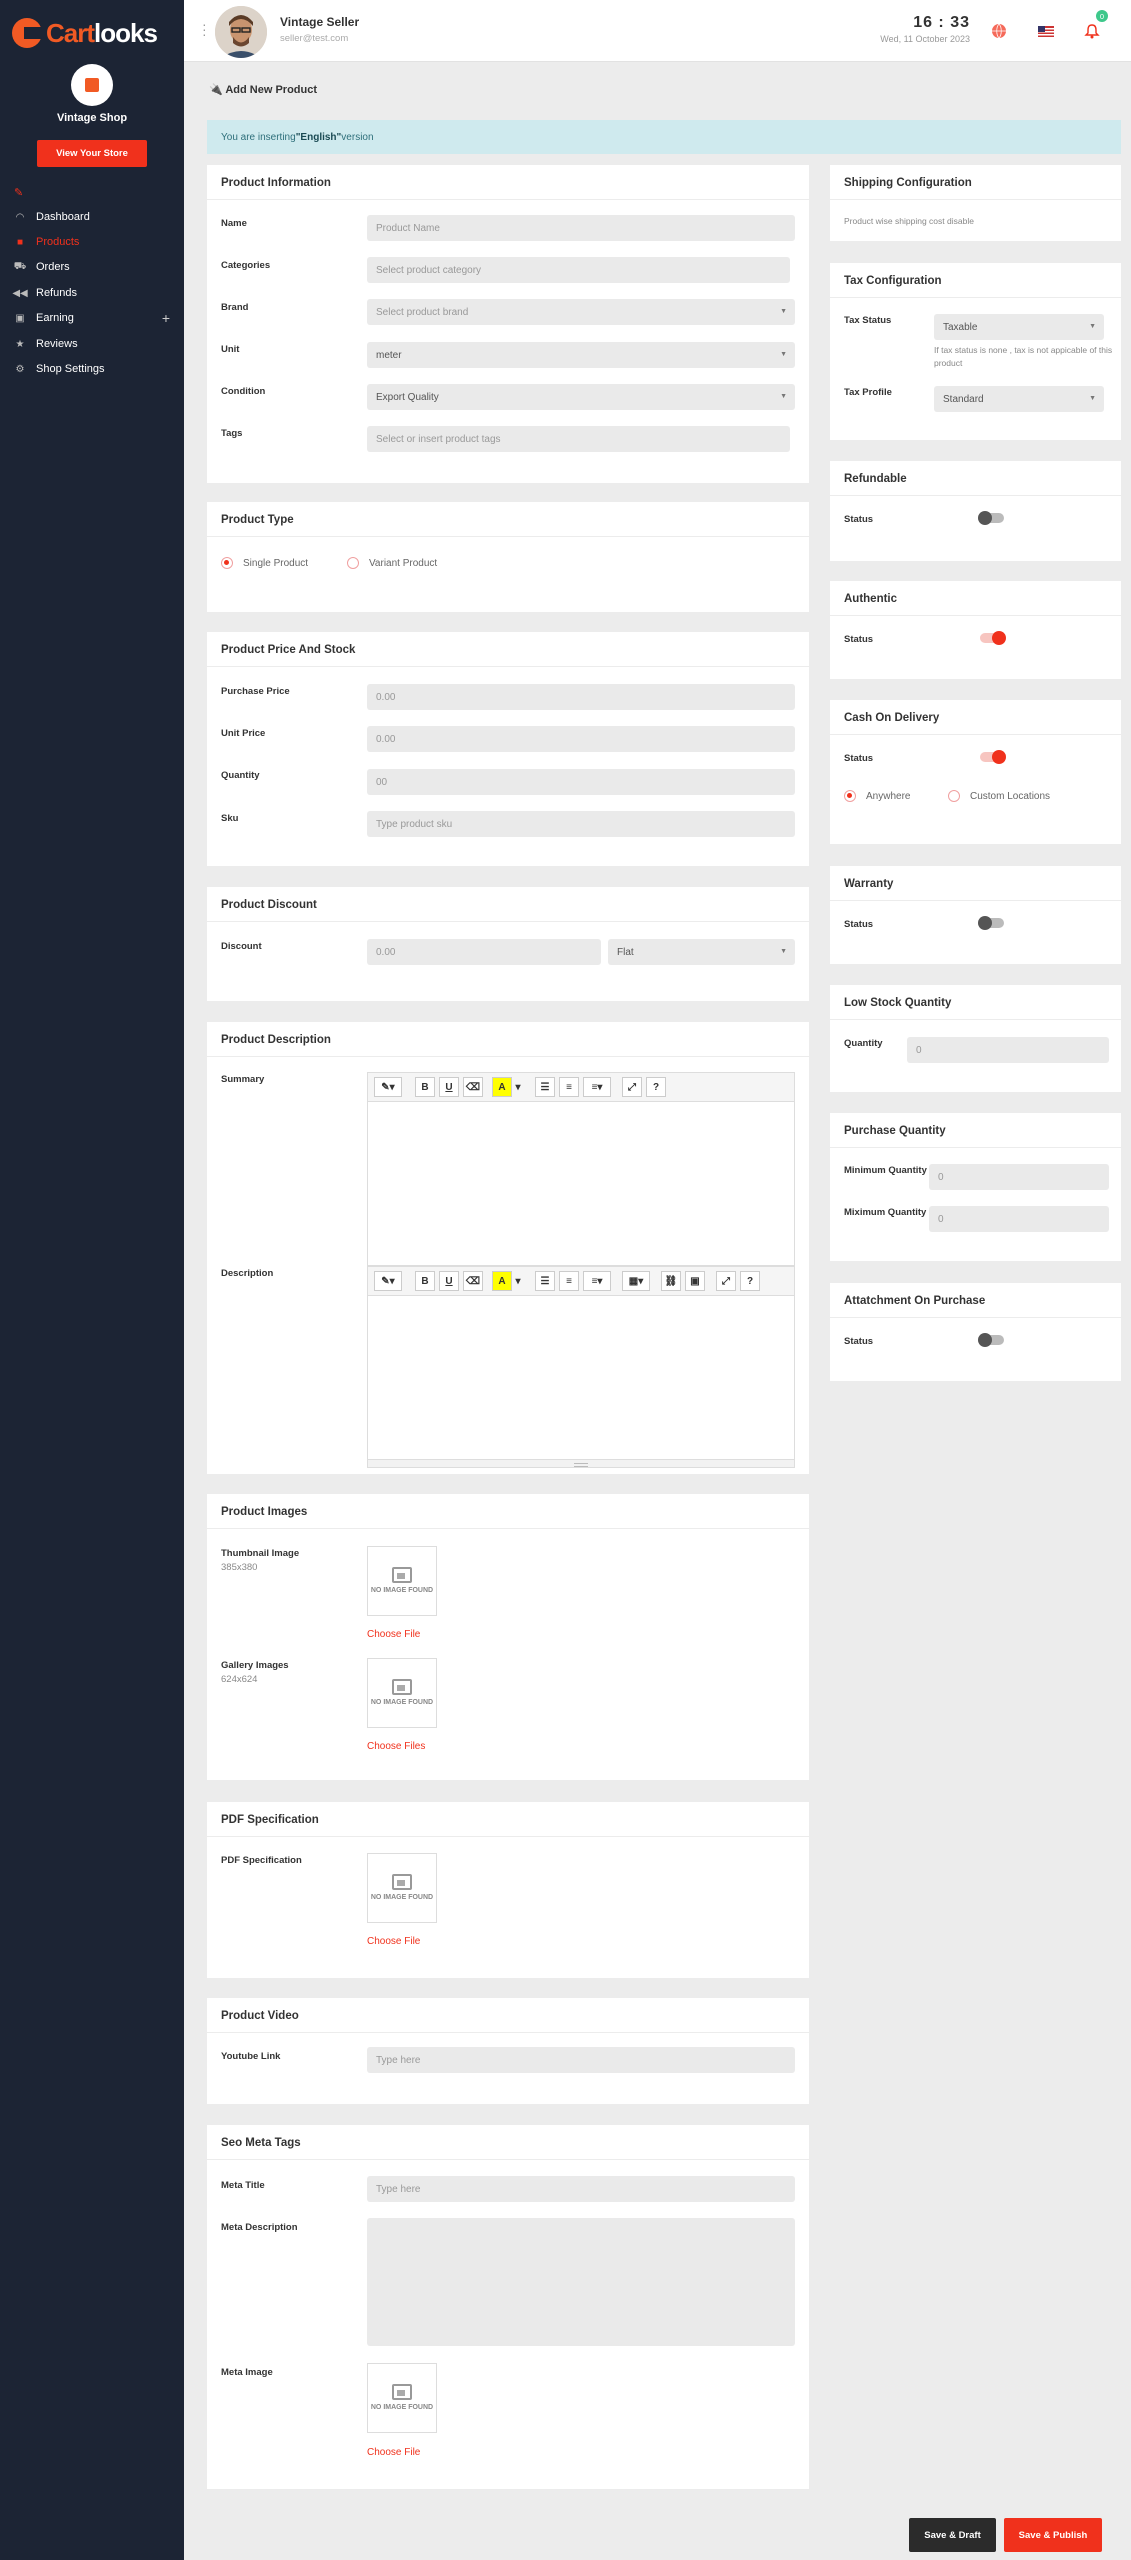  I want to click on condition-select-value: Export Quality, so click(407, 397).